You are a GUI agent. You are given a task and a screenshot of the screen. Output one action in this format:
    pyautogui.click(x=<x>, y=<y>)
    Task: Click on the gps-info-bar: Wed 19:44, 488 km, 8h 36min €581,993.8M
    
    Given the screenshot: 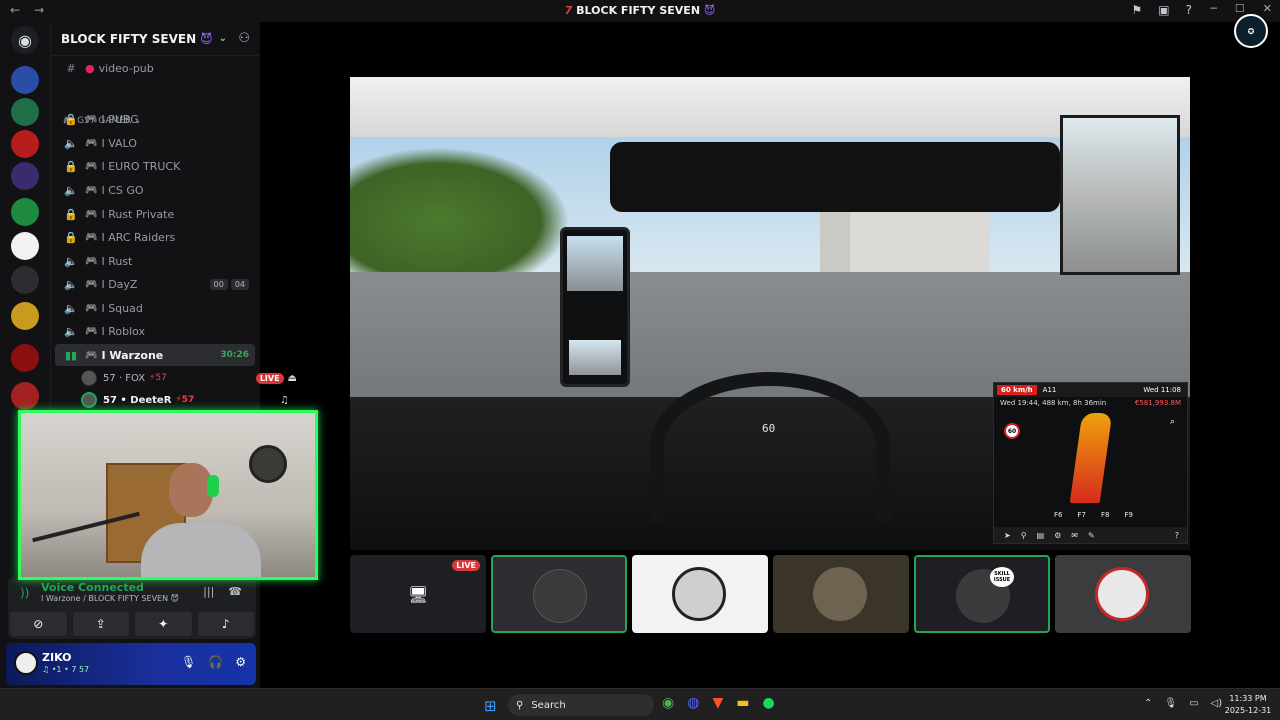 What is the action you would take?
    pyautogui.click(x=1090, y=403)
    